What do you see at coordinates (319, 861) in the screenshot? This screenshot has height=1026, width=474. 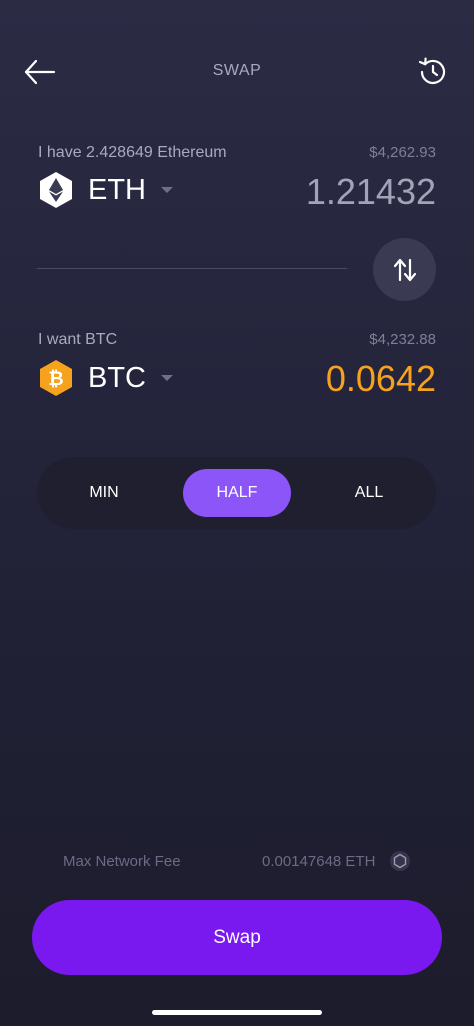 I see `network-fee-value: 0.00147648 ETH` at bounding box center [319, 861].